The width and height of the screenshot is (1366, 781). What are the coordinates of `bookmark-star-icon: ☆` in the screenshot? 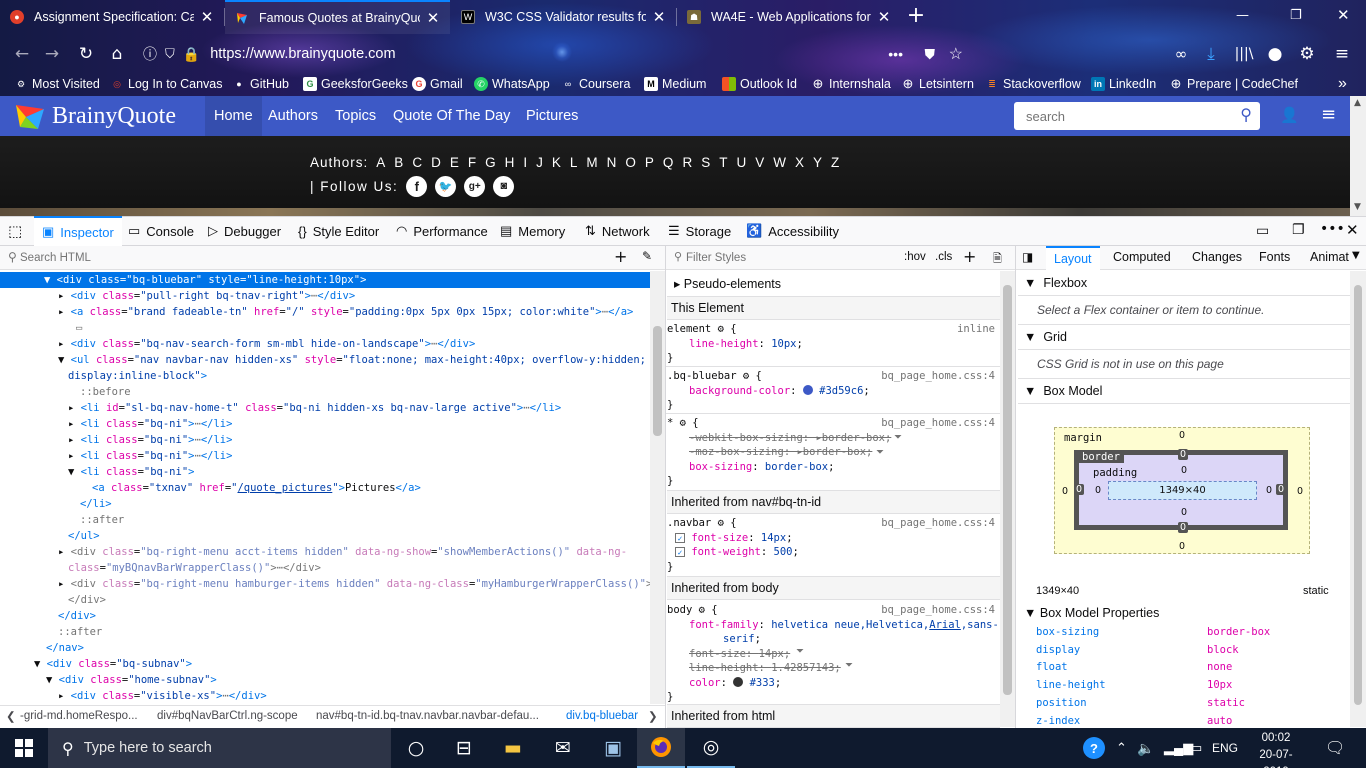 It's located at (956, 54).